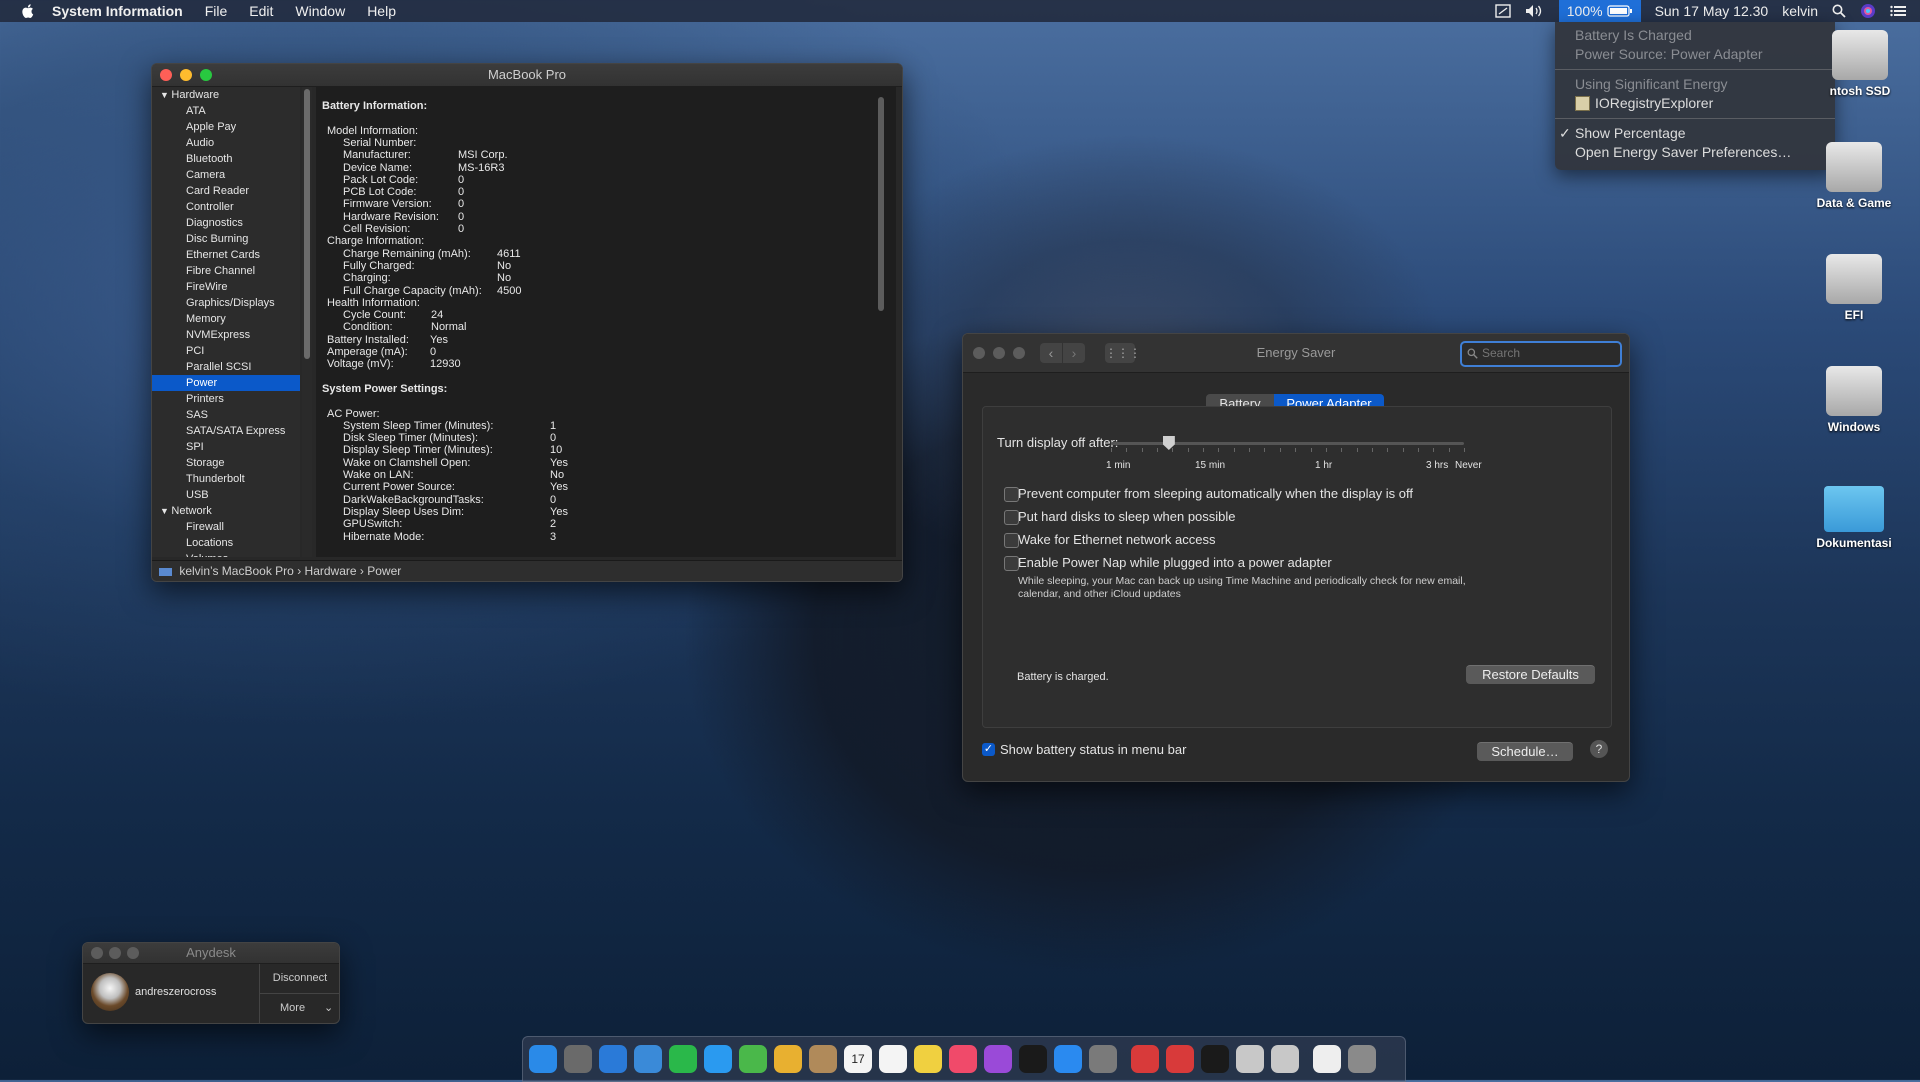  Describe the element at coordinates (226, 159) in the screenshot. I see `sidebar-item: Bluetooth` at that location.